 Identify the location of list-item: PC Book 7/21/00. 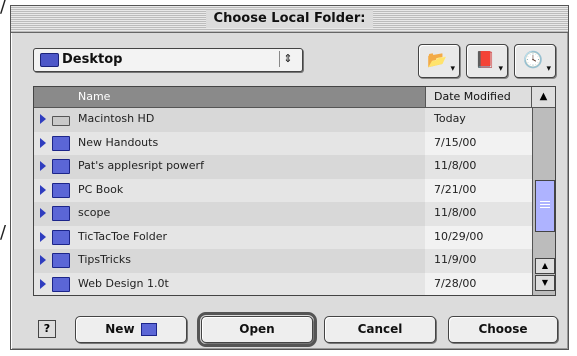
(283, 190).